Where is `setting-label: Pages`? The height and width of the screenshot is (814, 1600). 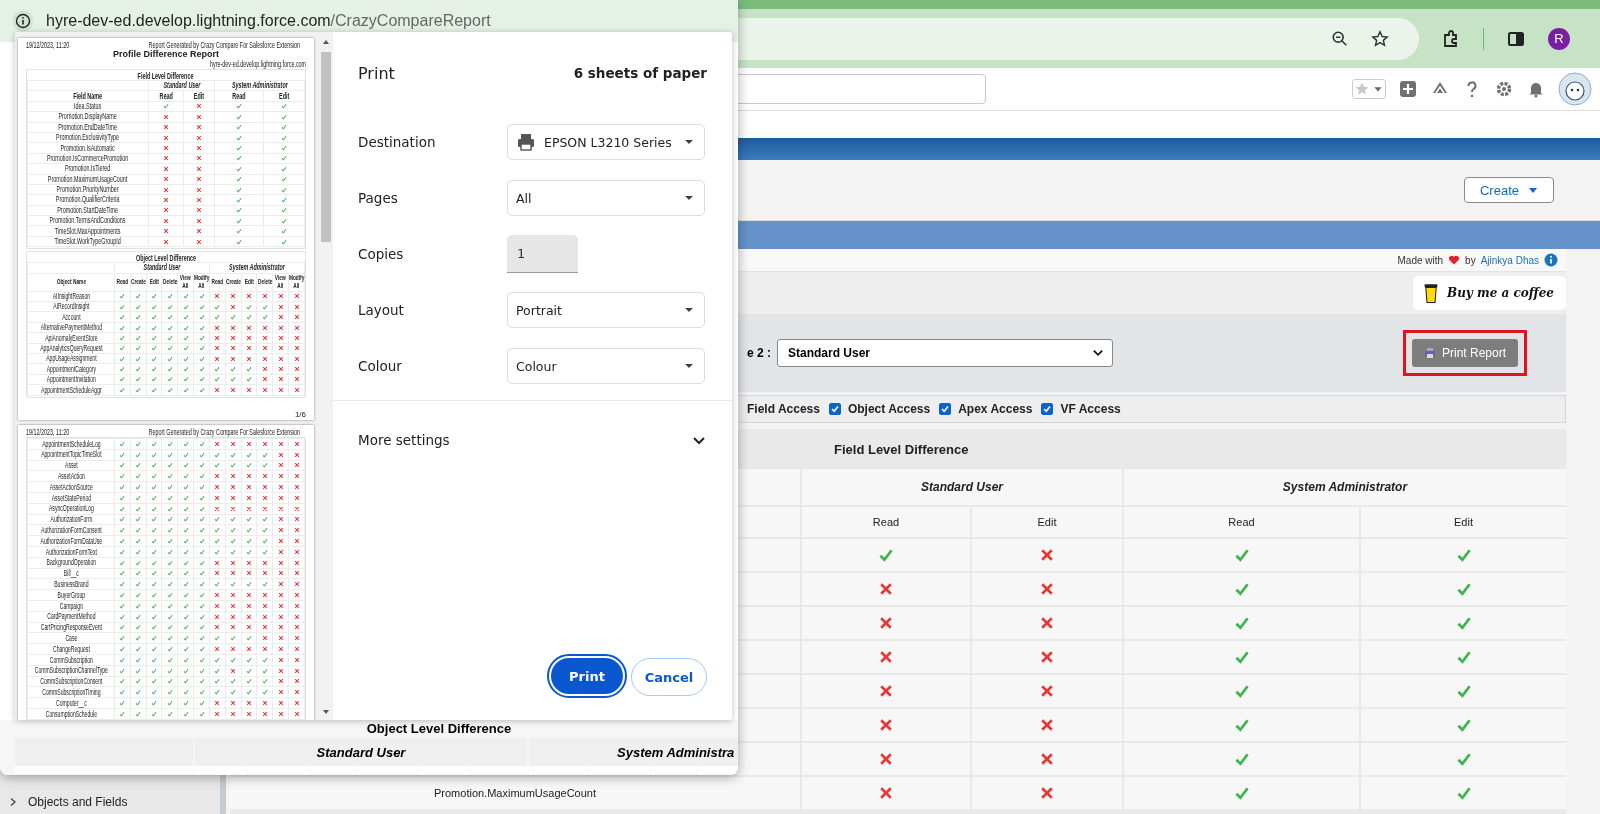 setting-label: Pages is located at coordinates (378, 198).